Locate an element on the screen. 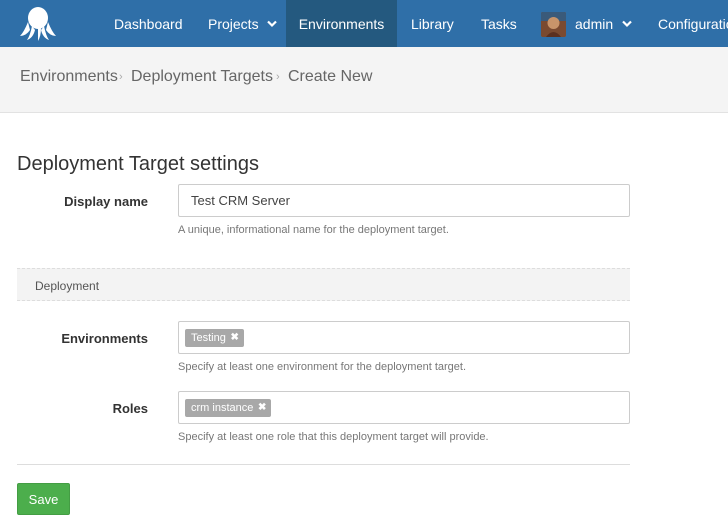 This screenshot has height=525, width=728. deployment-group-title: Deployment is located at coordinates (67, 286).